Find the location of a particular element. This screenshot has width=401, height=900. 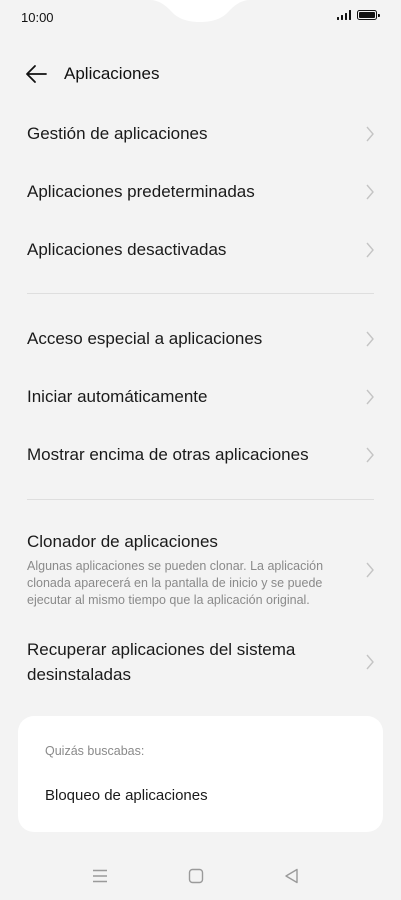

row-label: Iniciar automáticamente is located at coordinates (117, 396).